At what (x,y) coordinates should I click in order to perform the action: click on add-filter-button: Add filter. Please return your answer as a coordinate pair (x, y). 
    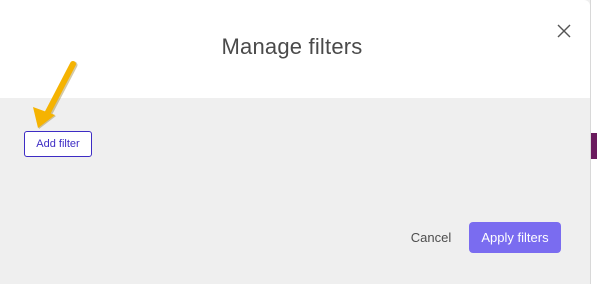
    Looking at the image, I should click on (58, 144).